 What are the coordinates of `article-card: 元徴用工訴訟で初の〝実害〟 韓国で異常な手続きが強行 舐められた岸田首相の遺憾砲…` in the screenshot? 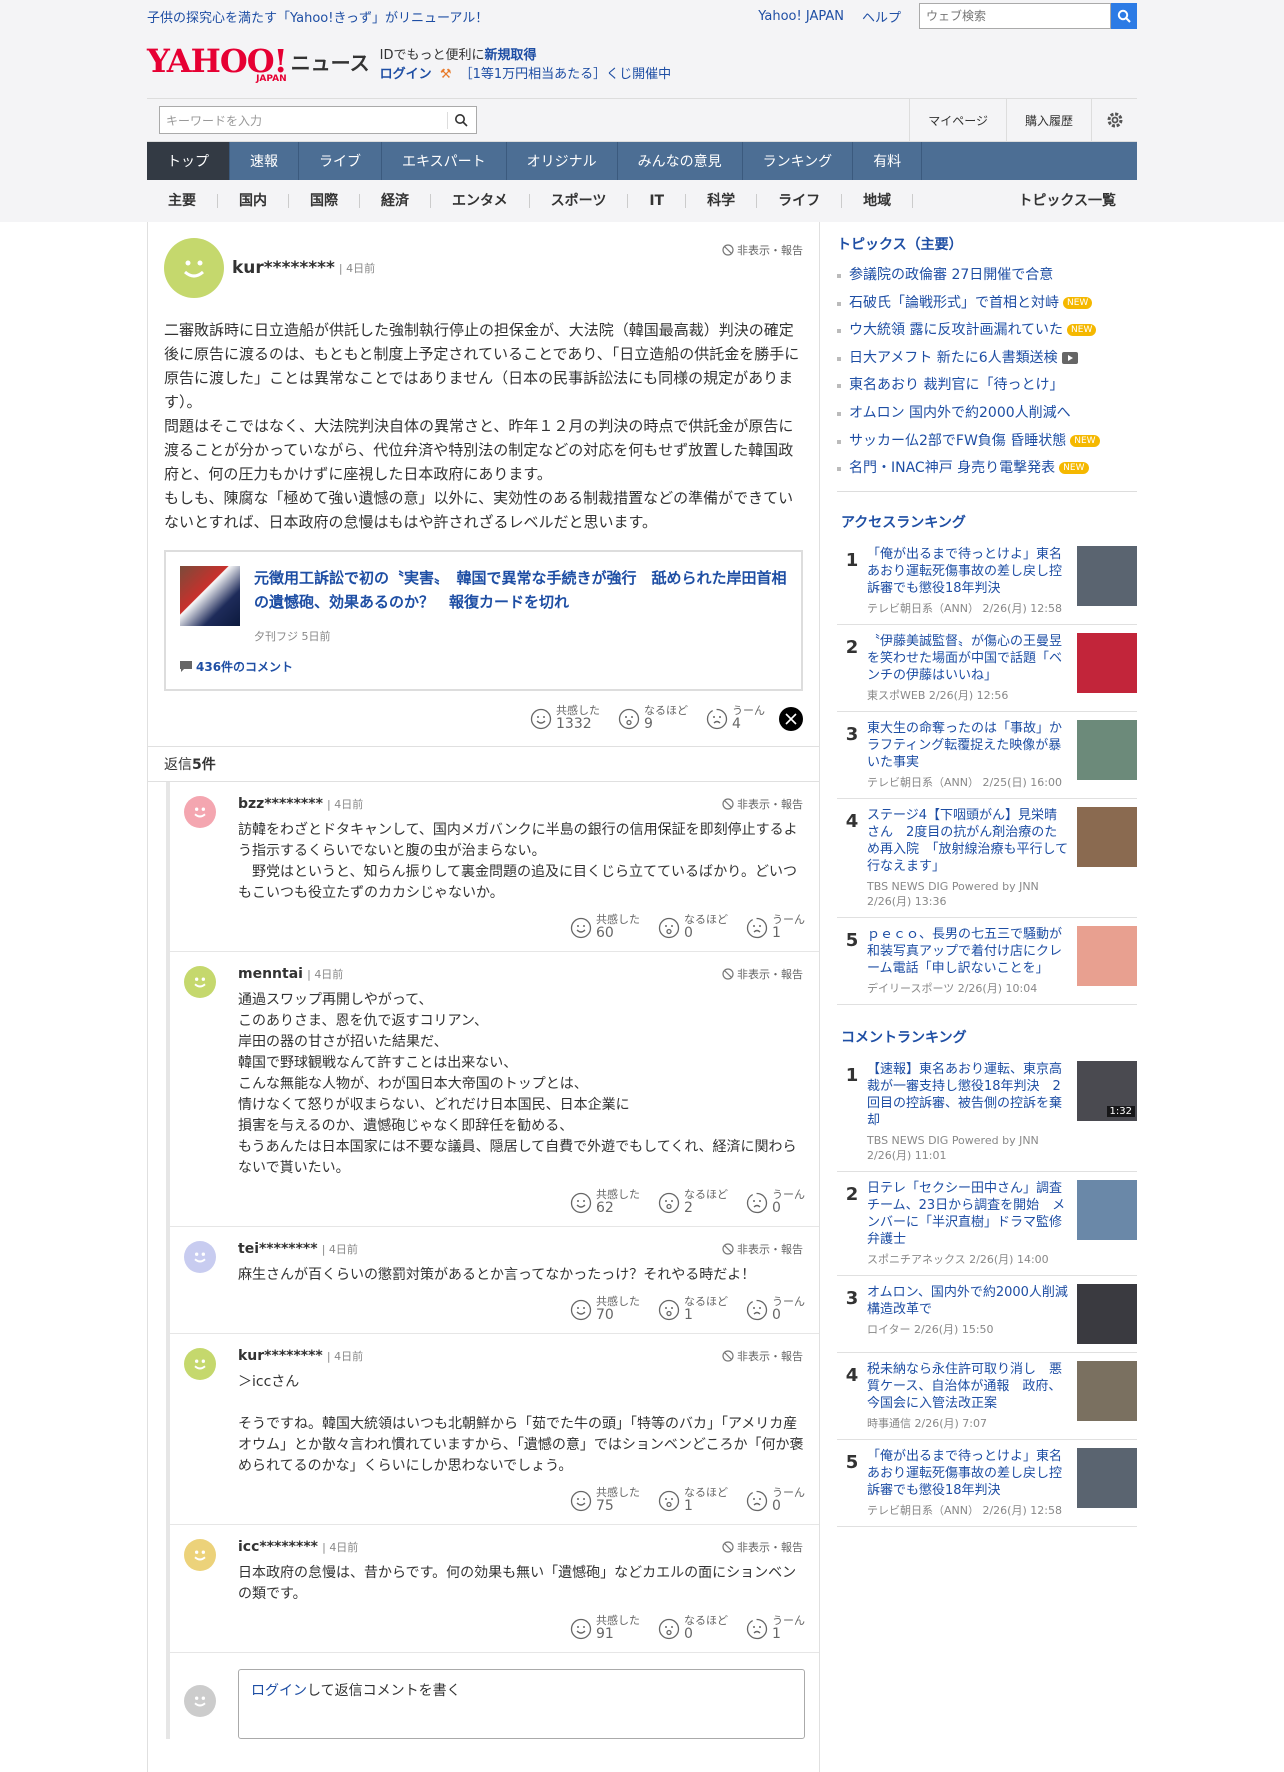 It's located at (483, 620).